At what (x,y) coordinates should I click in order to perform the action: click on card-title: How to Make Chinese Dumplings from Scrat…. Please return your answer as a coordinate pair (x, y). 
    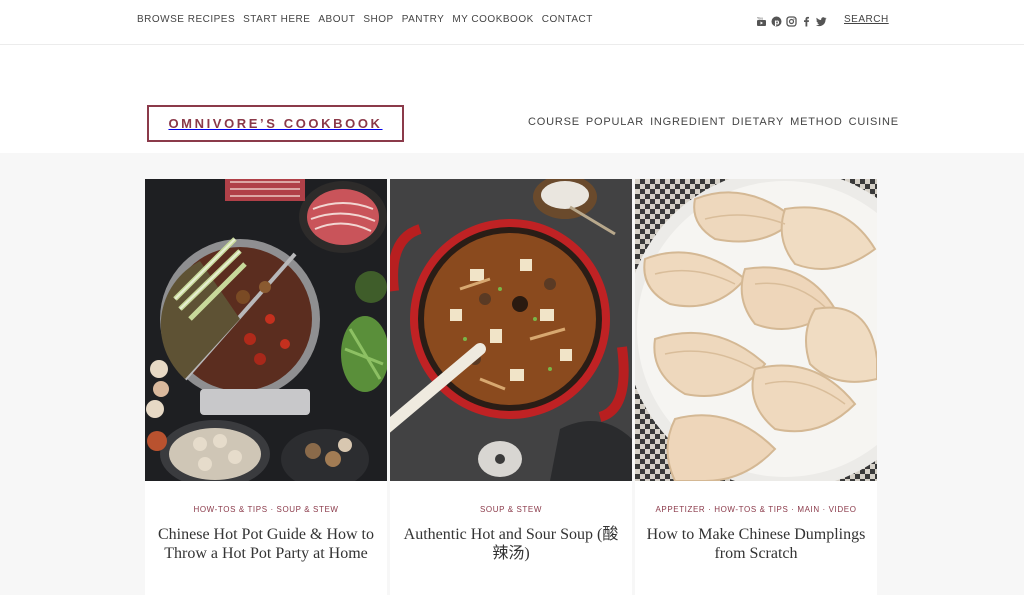
    Looking at the image, I should click on (756, 544).